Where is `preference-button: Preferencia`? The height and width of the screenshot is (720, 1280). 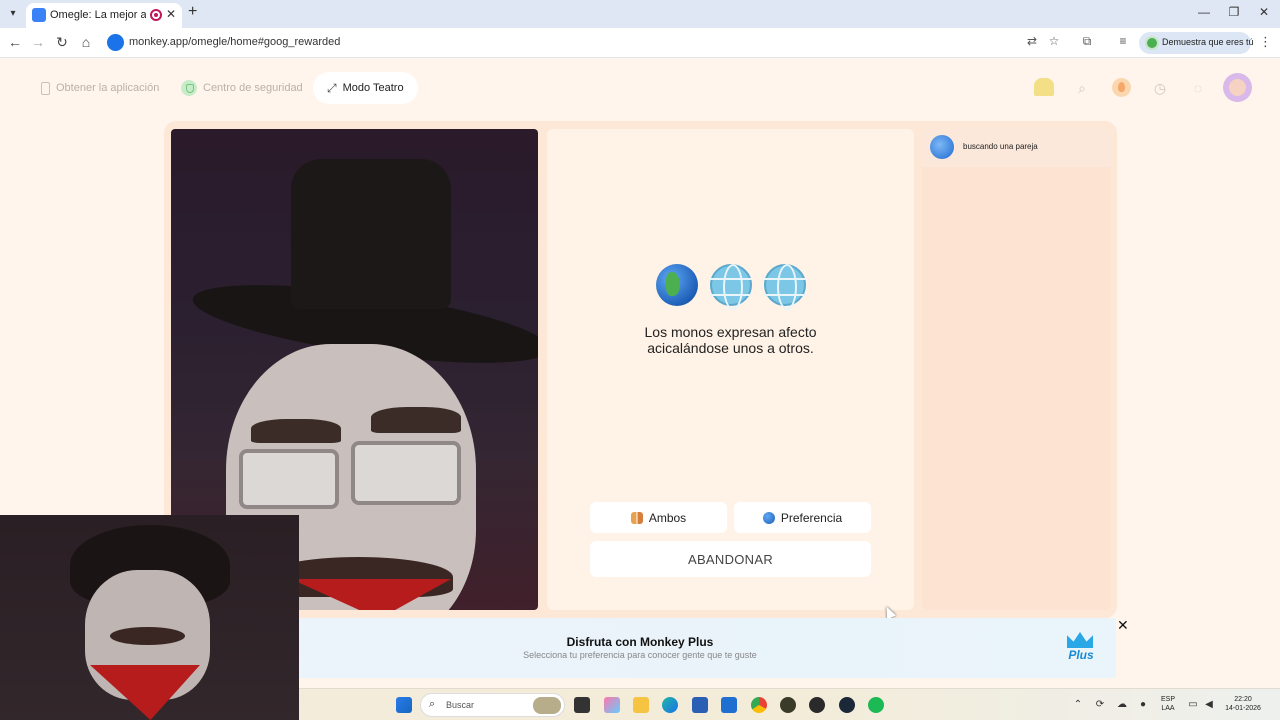
preference-button: Preferencia is located at coordinates (802, 517).